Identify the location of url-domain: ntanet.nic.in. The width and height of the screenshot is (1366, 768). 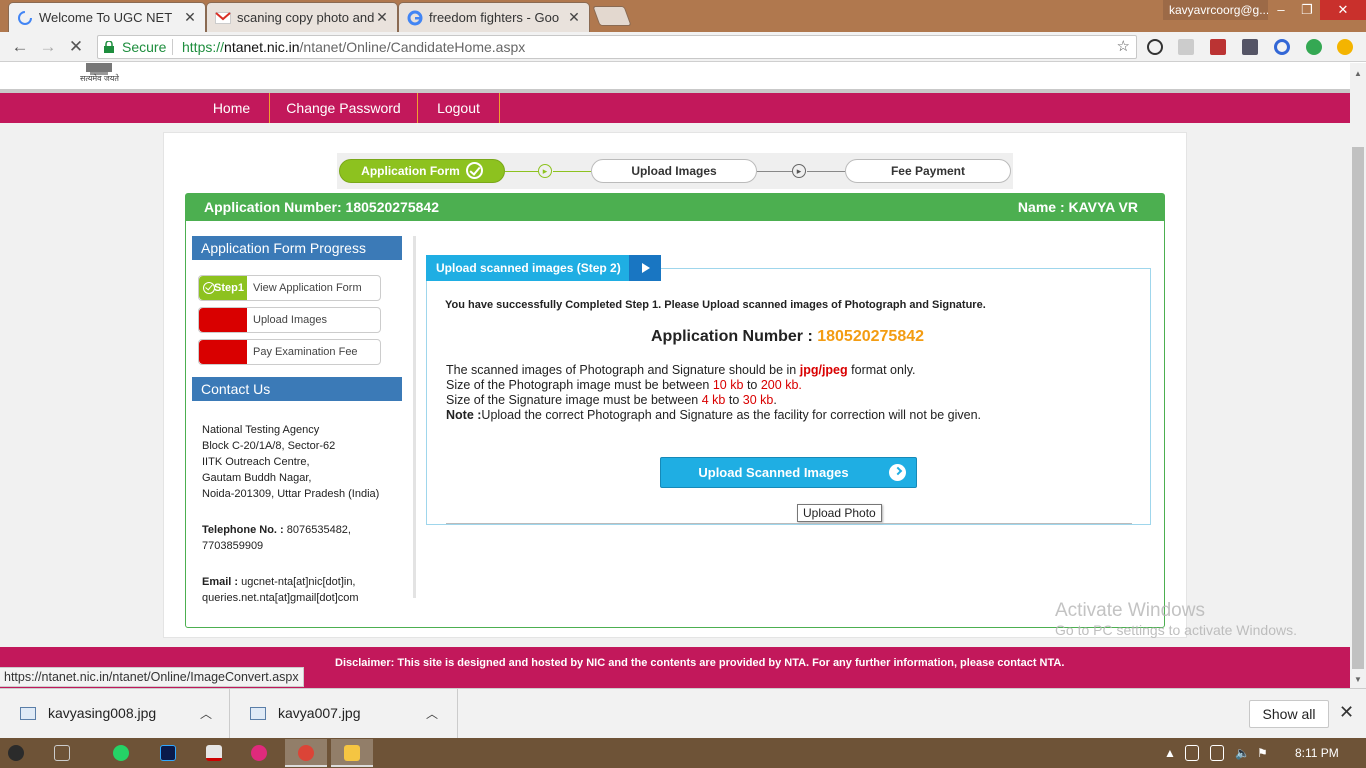
(262, 47).